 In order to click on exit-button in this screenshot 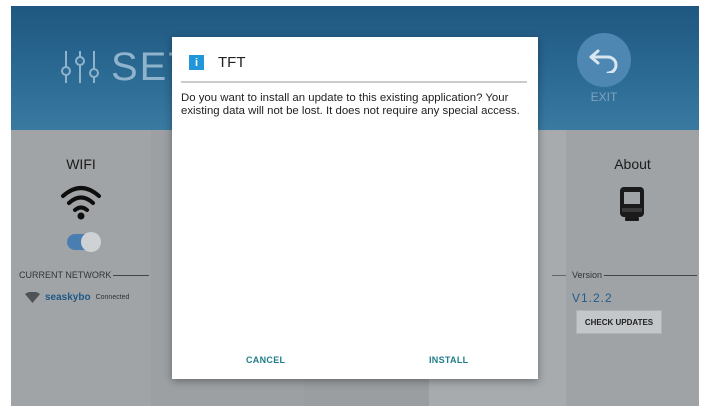, I will do `click(604, 60)`.